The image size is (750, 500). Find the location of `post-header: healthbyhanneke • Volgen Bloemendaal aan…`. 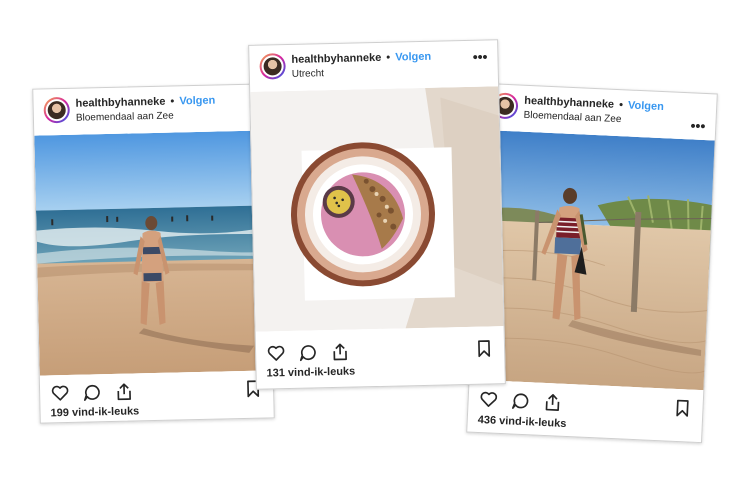

post-header: healthbyhanneke • Volgen Bloemendaal aan… is located at coordinates (150, 109).